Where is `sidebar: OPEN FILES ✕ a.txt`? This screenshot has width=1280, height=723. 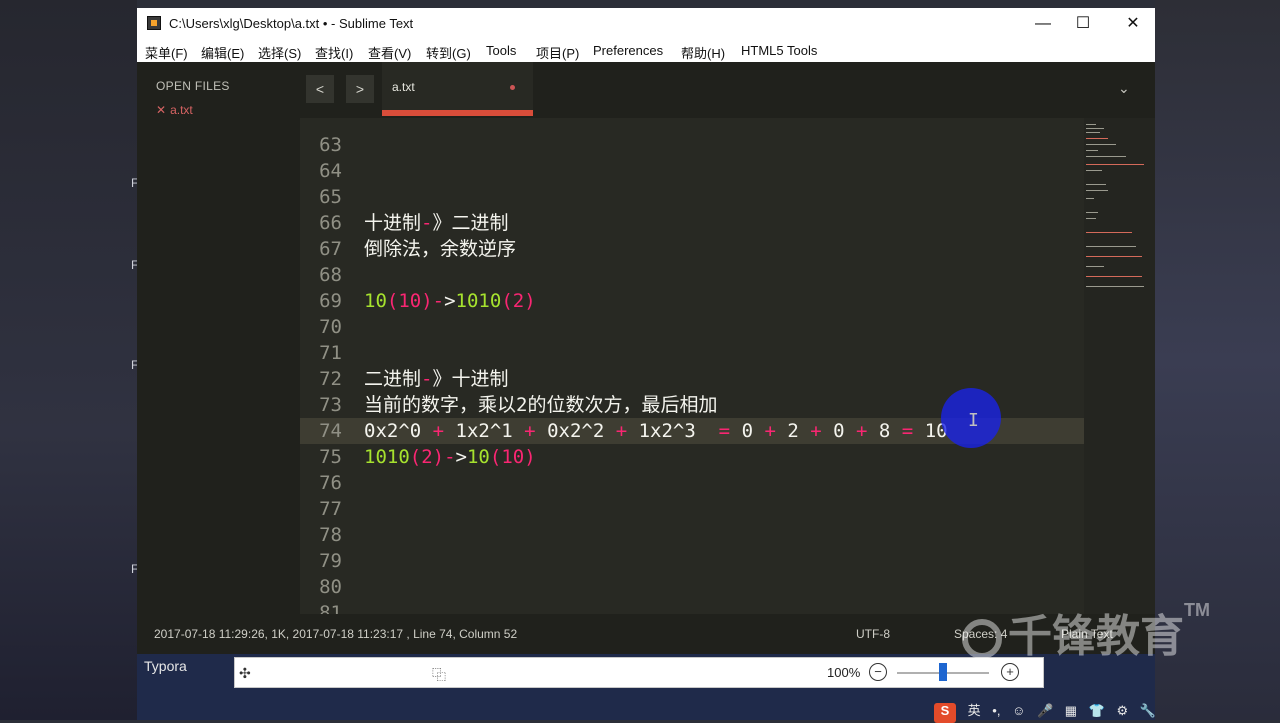
sidebar: OPEN FILES ✕ a.txt is located at coordinates (218, 338).